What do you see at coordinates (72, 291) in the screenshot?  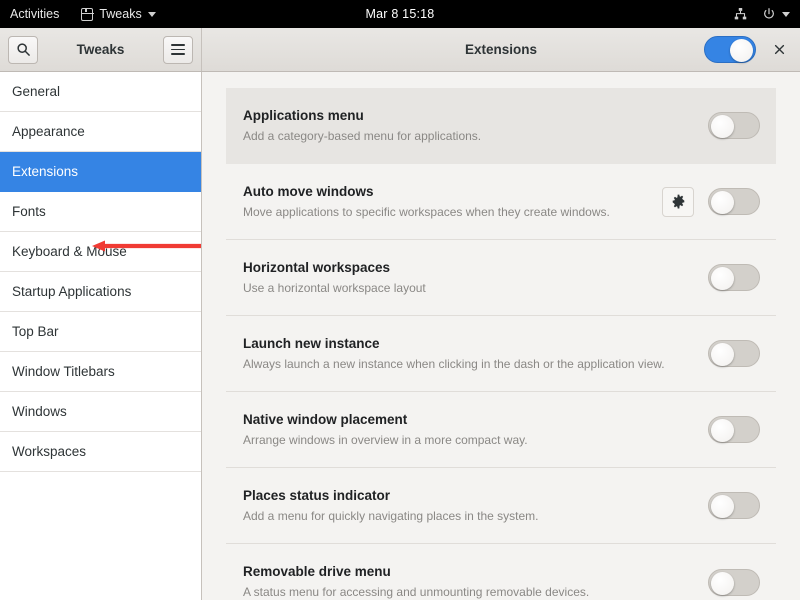 I see `sidebar-item-label: Startup Applications` at bounding box center [72, 291].